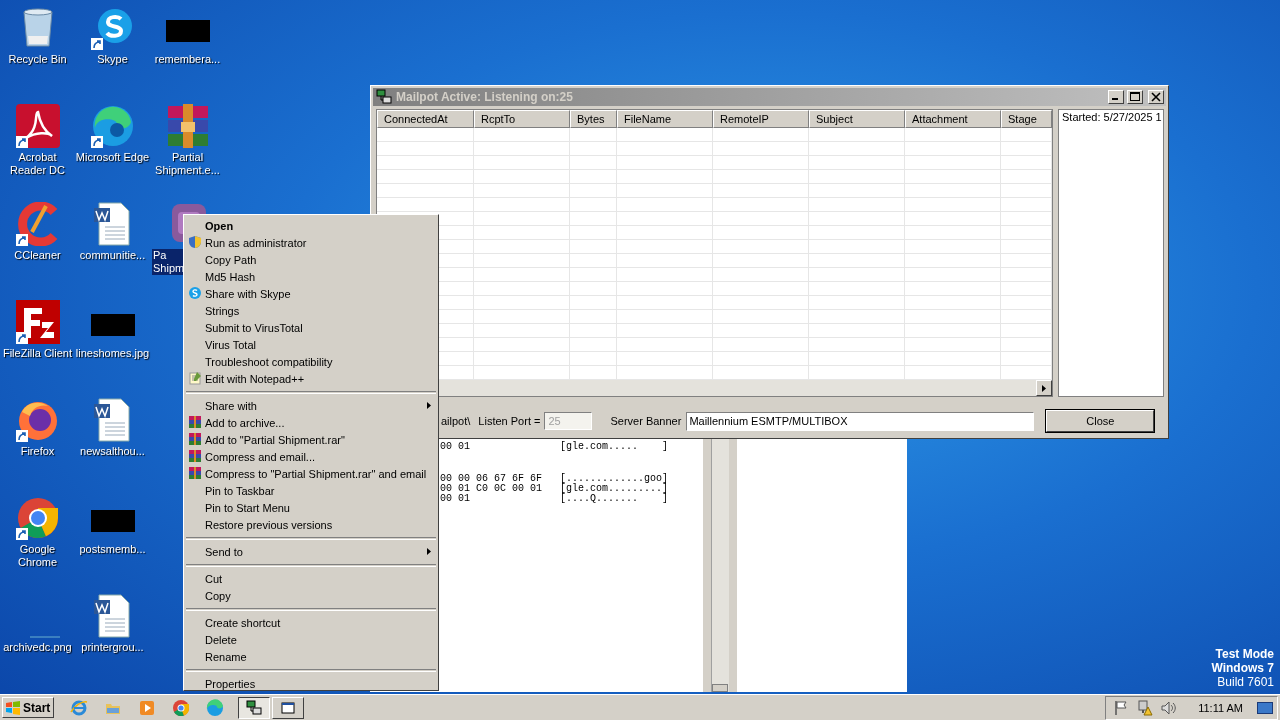 This screenshot has height=720, width=1280. Describe the element at coordinates (37, 322) in the screenshot. I see `filezilla-icon` at that location.